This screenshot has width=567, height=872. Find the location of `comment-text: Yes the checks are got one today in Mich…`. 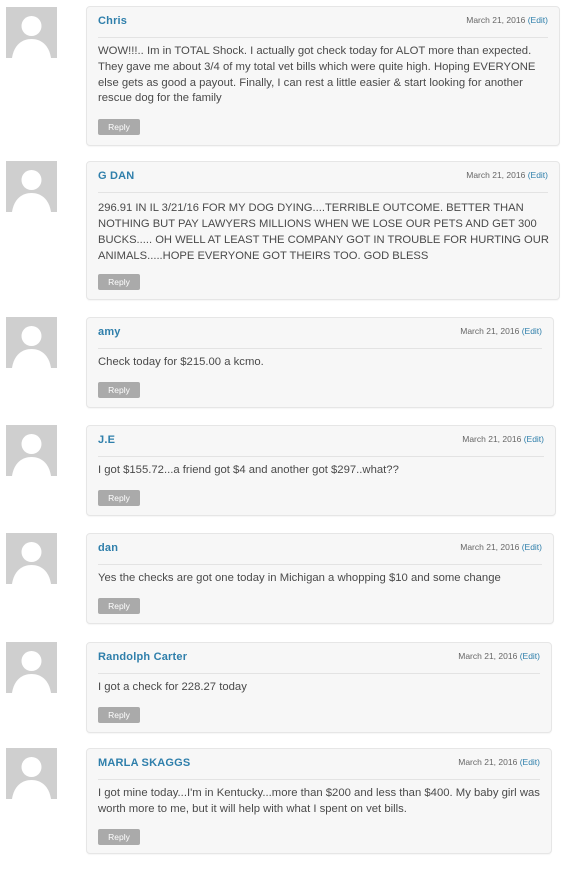

comment-text: Yes the checks are got one today in Mich… is located at coordinates (299, 578).